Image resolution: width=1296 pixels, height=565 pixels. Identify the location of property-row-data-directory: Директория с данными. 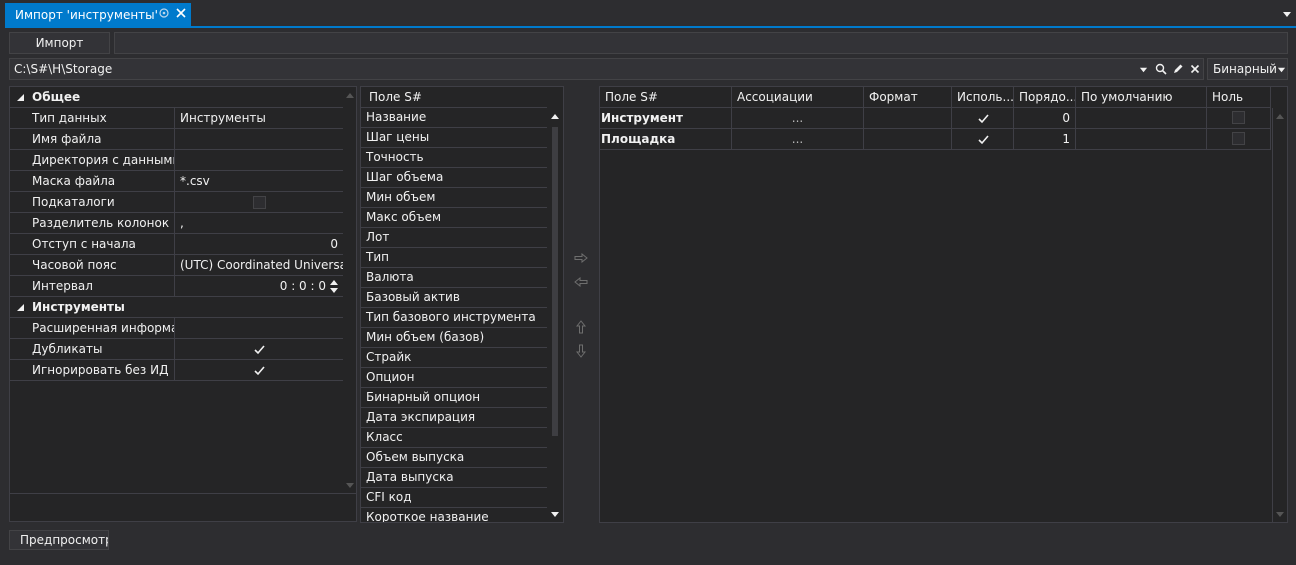
(177, 160).